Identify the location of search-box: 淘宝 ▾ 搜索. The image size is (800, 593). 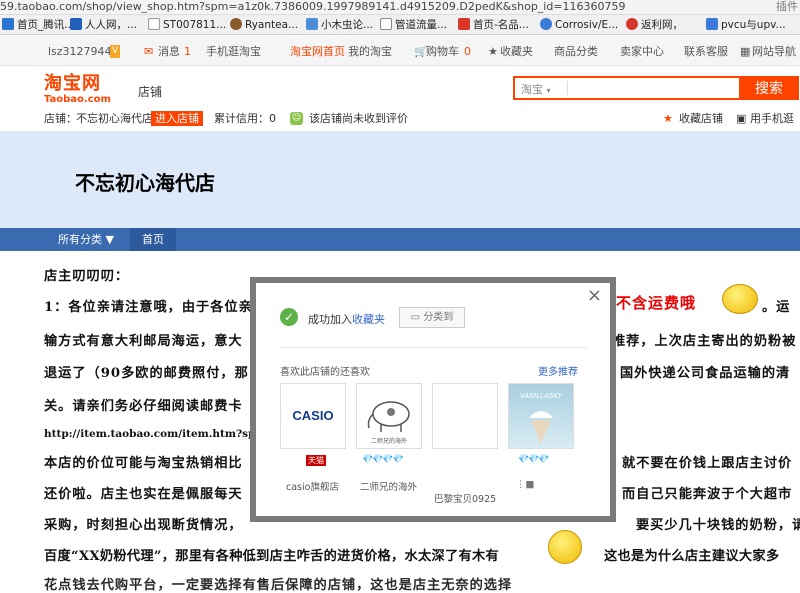
(656, 88).